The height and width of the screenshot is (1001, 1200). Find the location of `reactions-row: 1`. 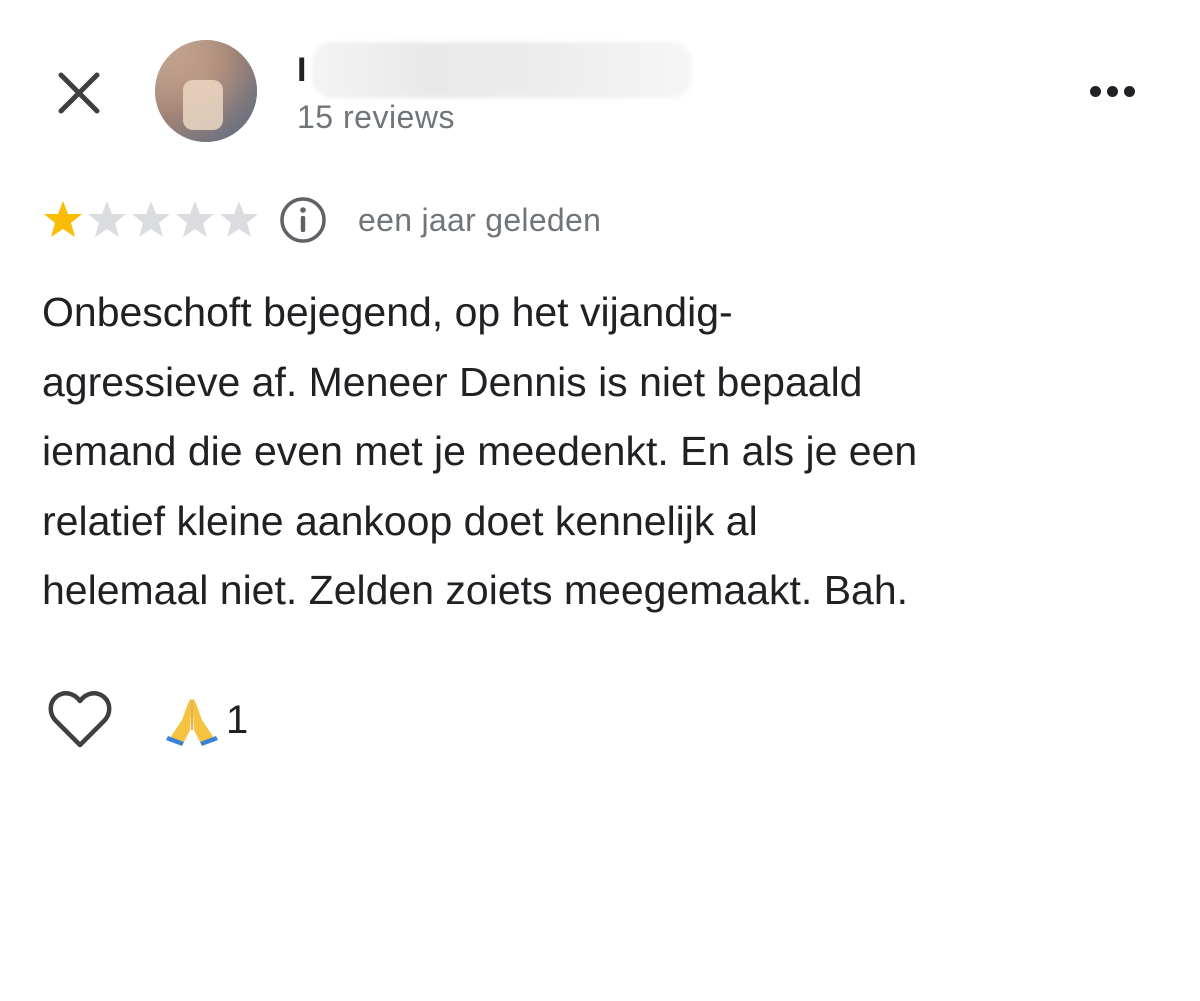

reactions-row: 1 is located at coordinates (146, 720).